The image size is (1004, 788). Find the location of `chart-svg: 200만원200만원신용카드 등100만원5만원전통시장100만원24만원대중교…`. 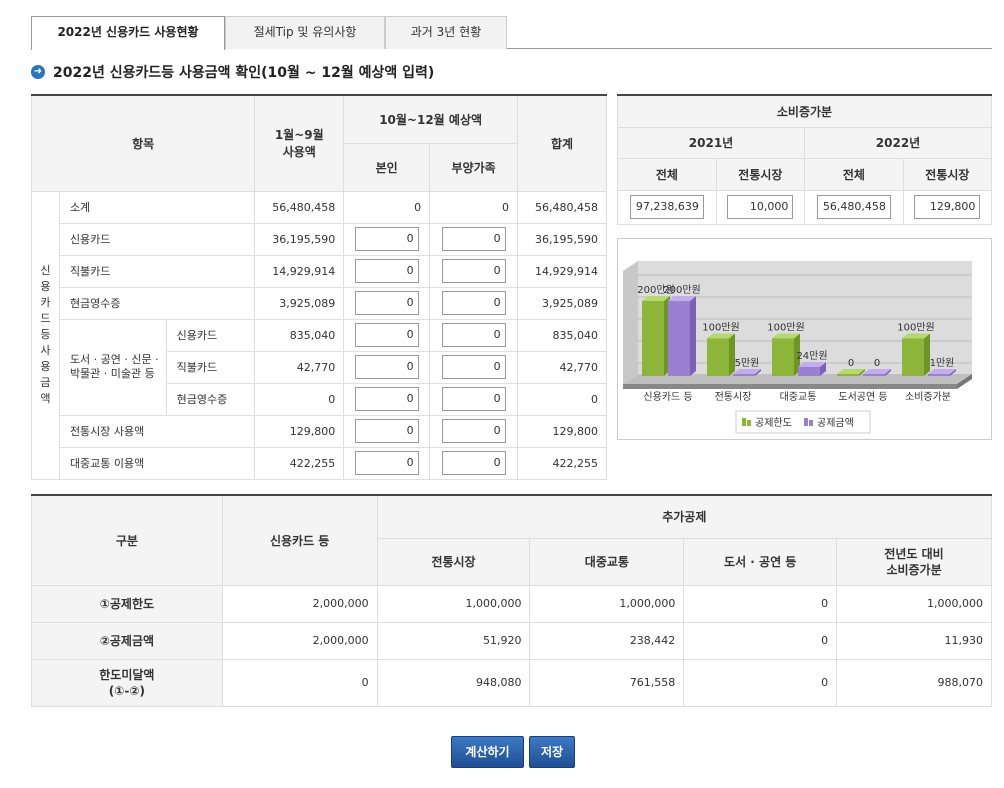

chart-svg: 200만원200만원신용카드 등100만원5만원전통시장100만원24만원대중교… is located at coordinates (797, 347).